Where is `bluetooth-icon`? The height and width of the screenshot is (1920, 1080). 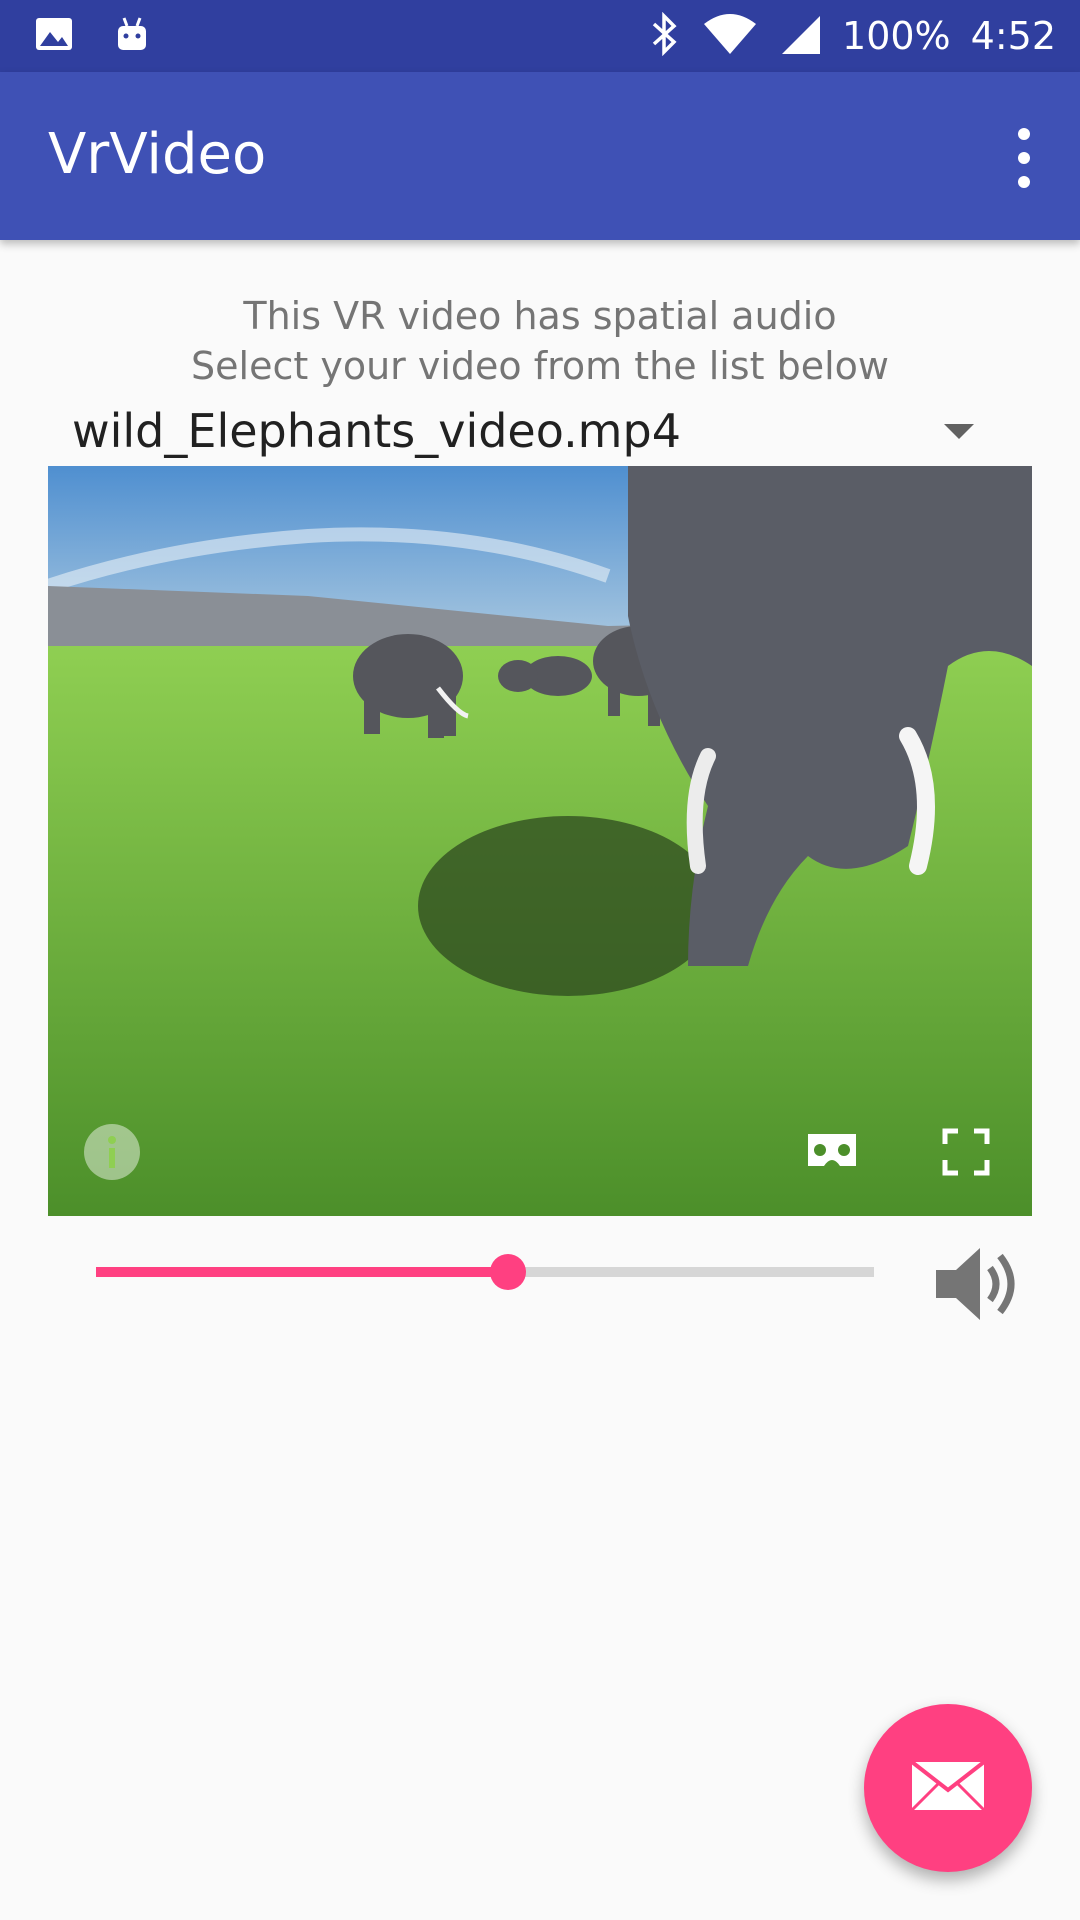
bluetooth-icon is located at coordinates (665, 35).